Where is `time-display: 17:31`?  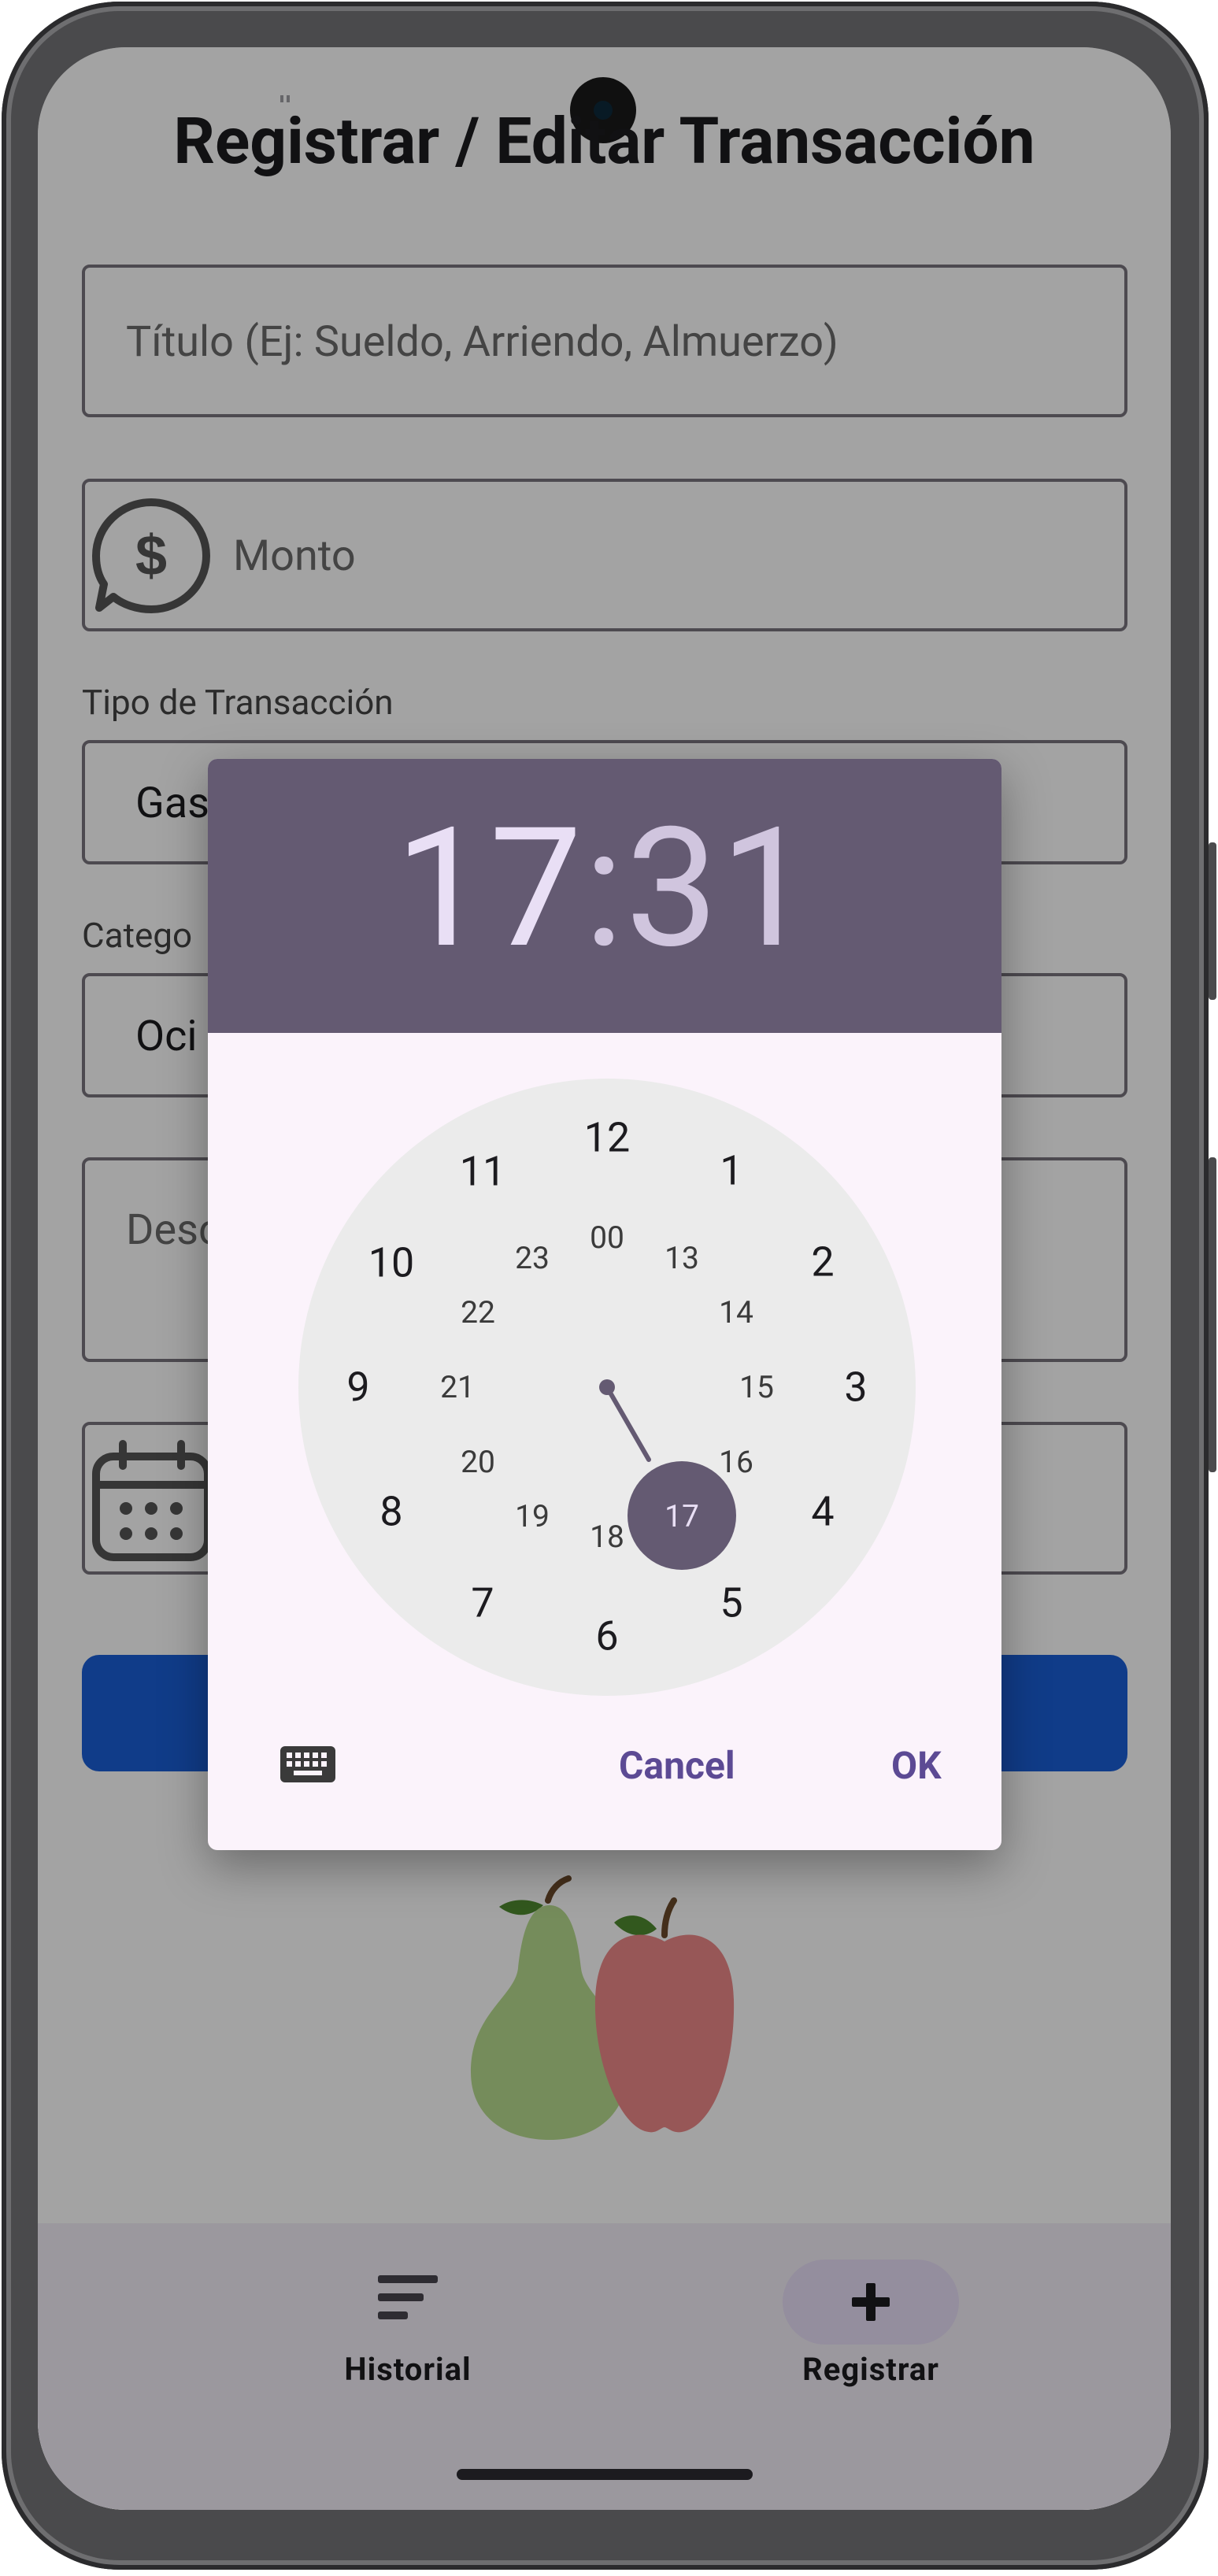 time-display: 17:31 is located at coordinates (604, 889).